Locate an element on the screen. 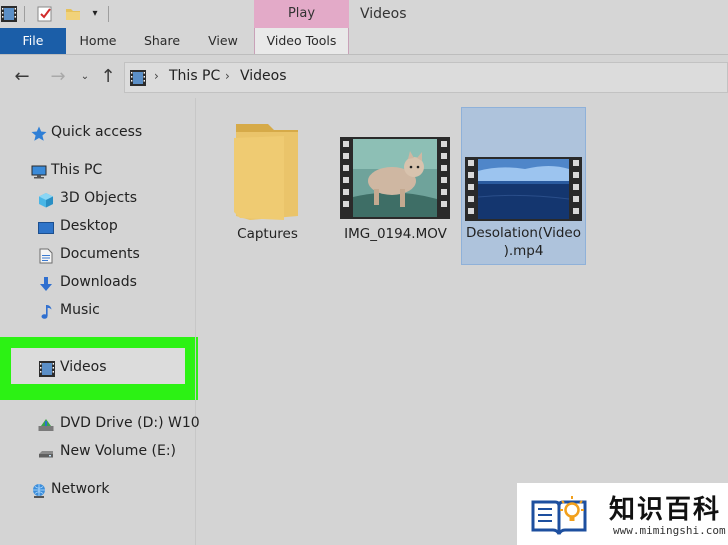 The height and width of the screenshot is (545, 728). ribbon-tabs: File Home Share View Video Tools is located at coordinates (364, 41).